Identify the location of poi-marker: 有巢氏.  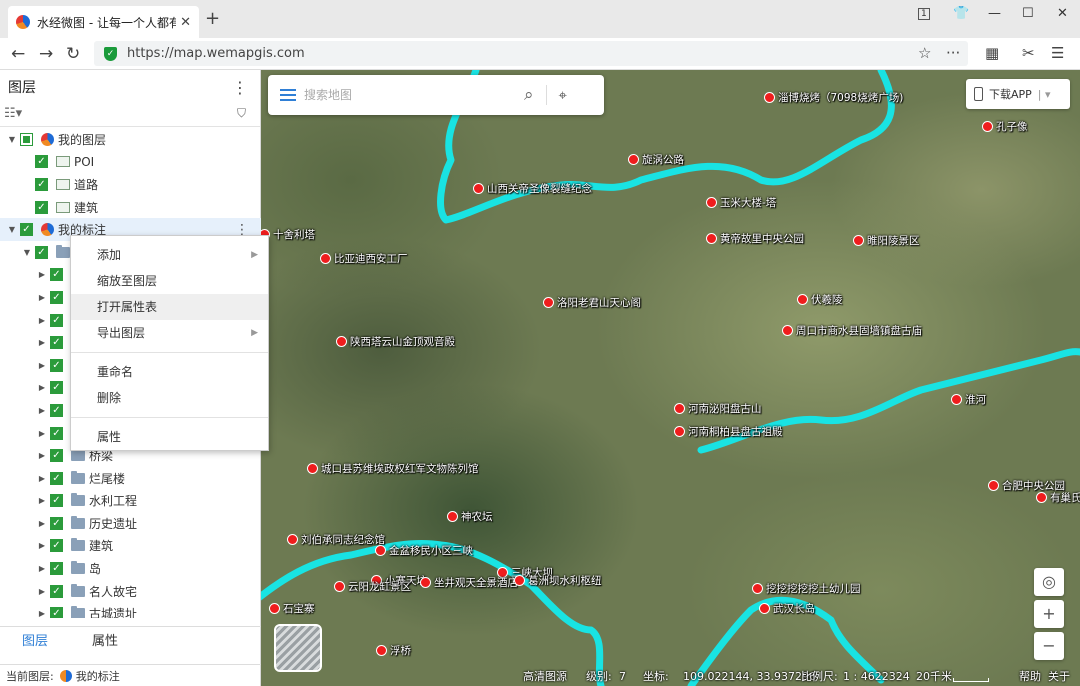
(1058, 497).